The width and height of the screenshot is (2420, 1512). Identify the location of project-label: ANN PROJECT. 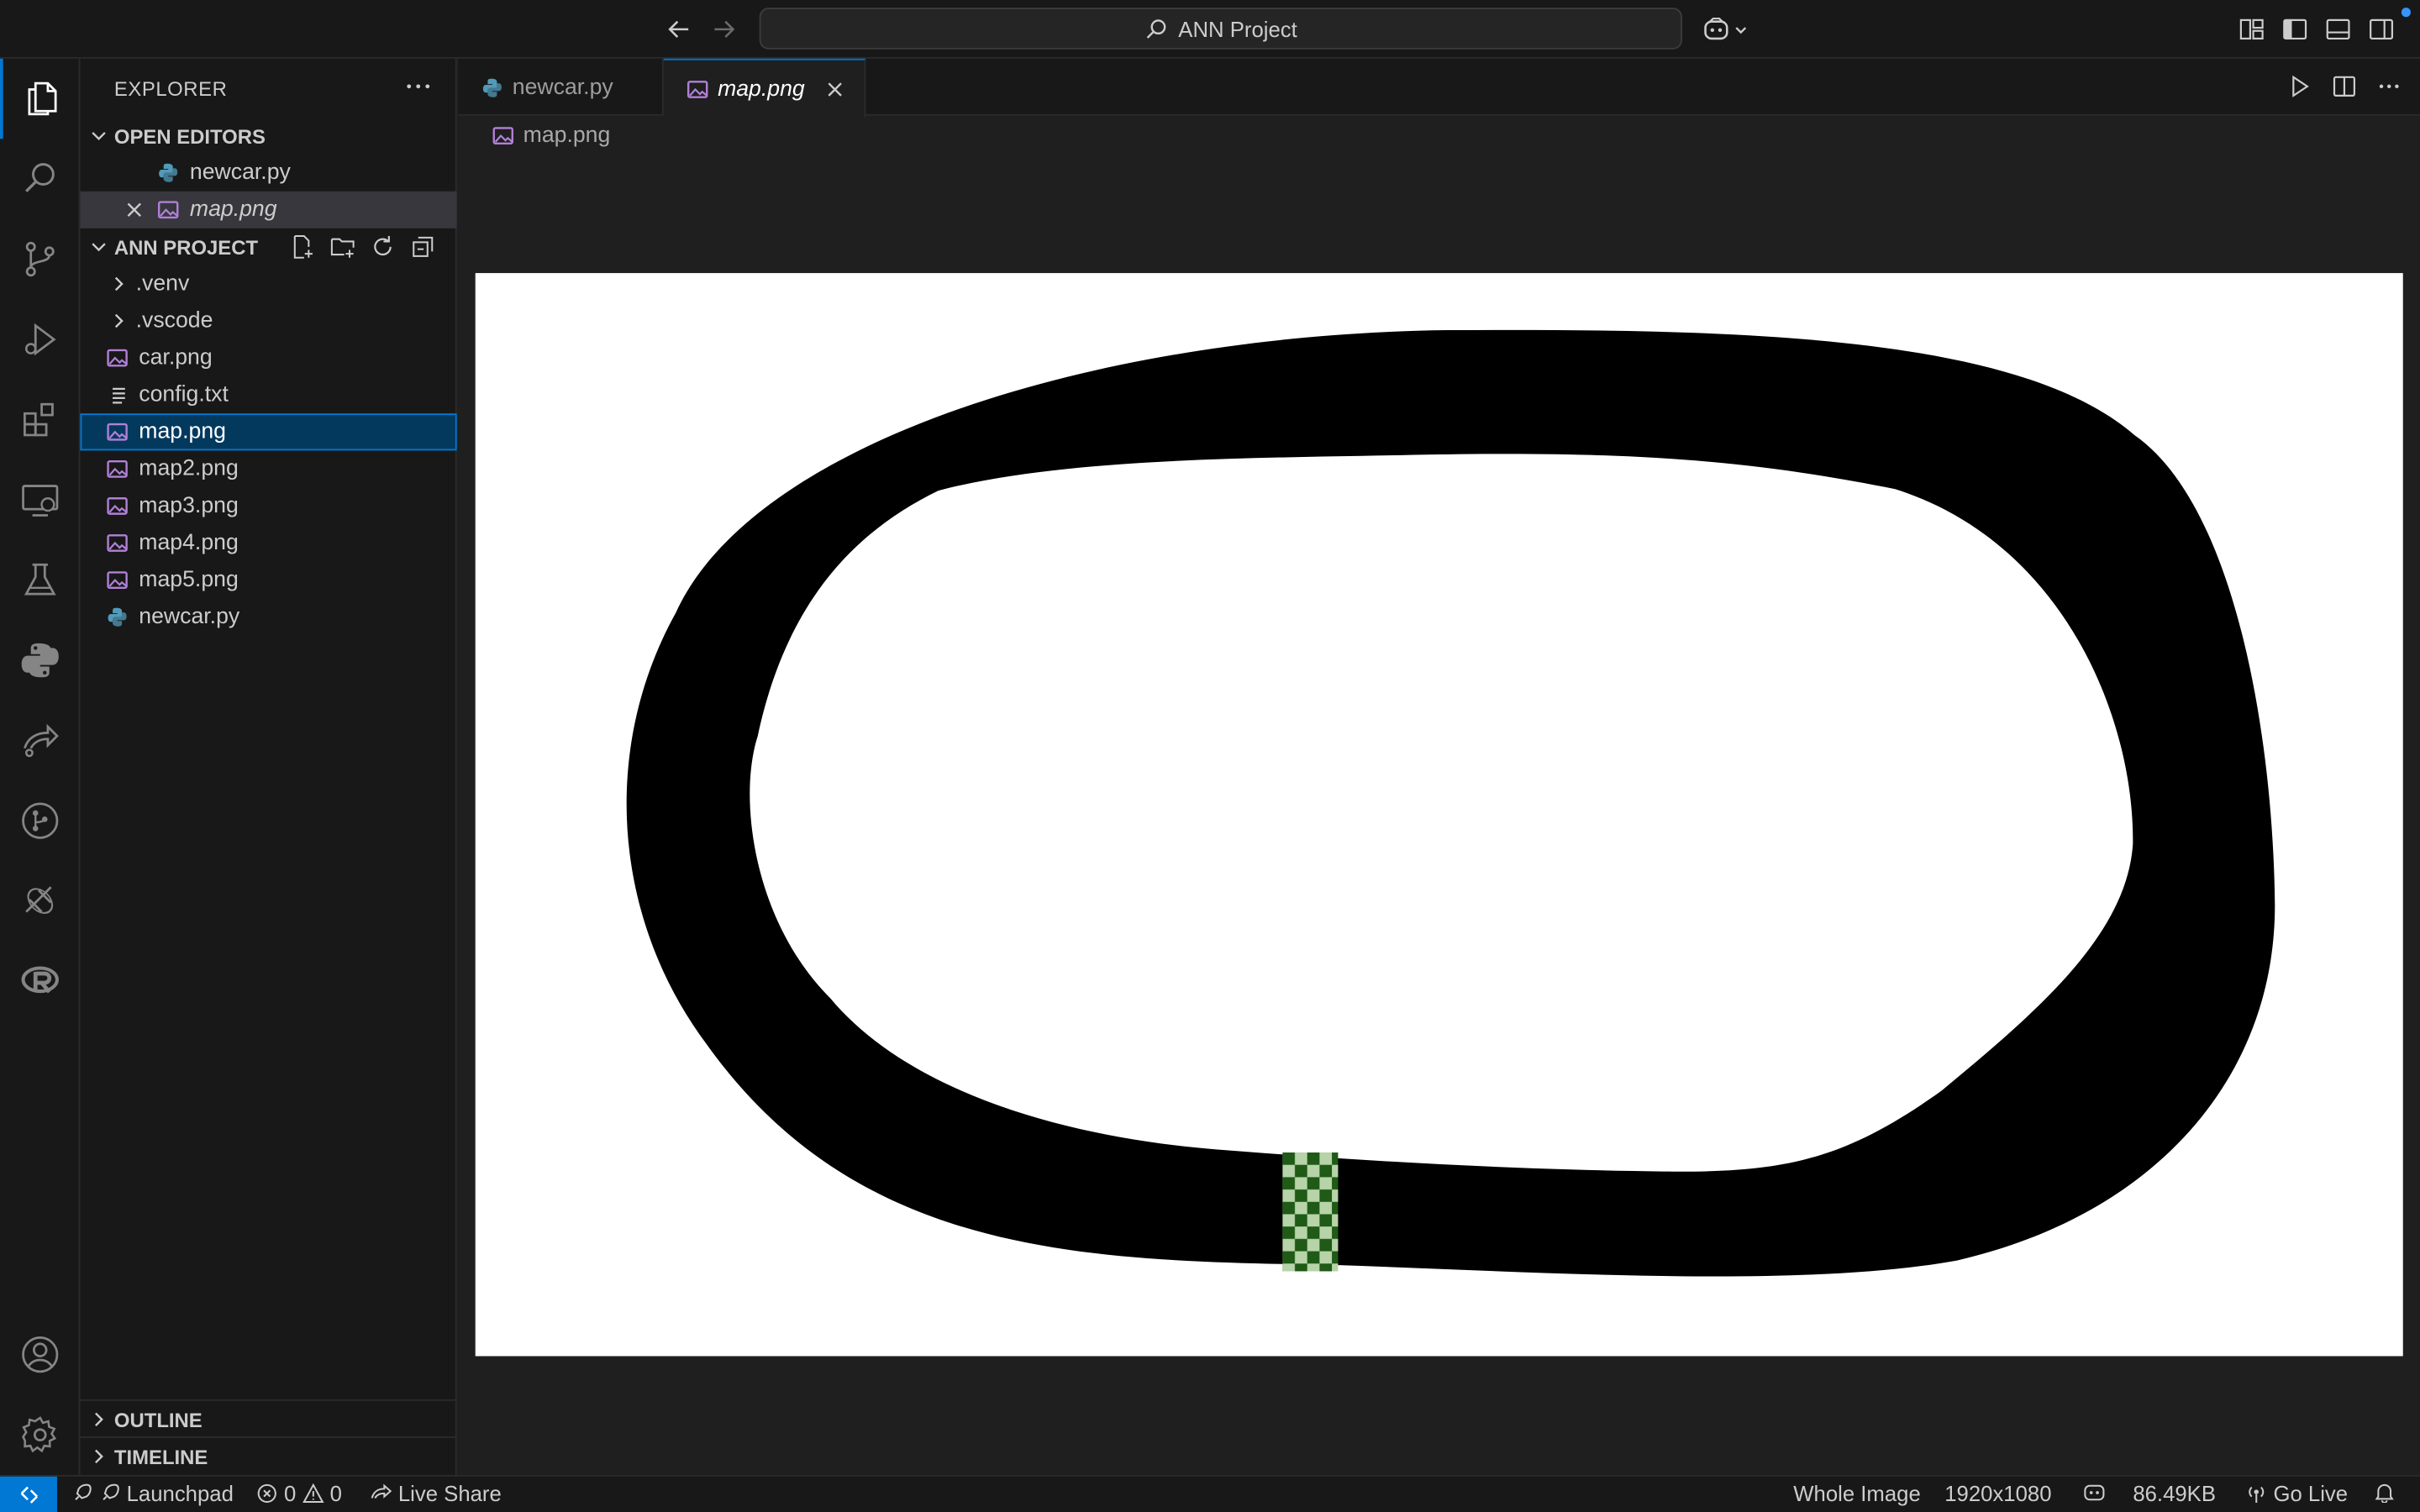
(186, 247).